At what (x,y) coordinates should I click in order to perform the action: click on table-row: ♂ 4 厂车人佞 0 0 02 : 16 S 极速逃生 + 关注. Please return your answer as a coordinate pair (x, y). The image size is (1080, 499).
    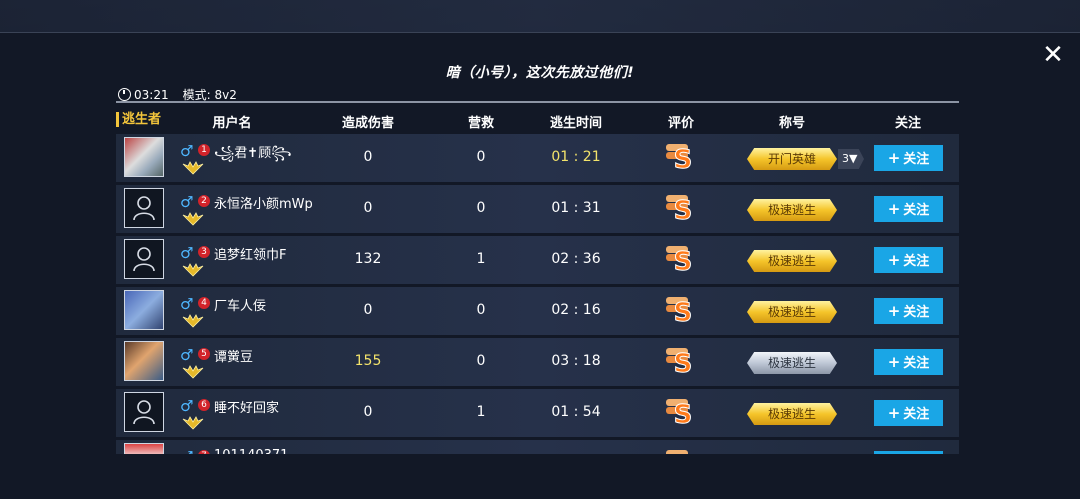
    Looking at the image, I should click on (537, 311).